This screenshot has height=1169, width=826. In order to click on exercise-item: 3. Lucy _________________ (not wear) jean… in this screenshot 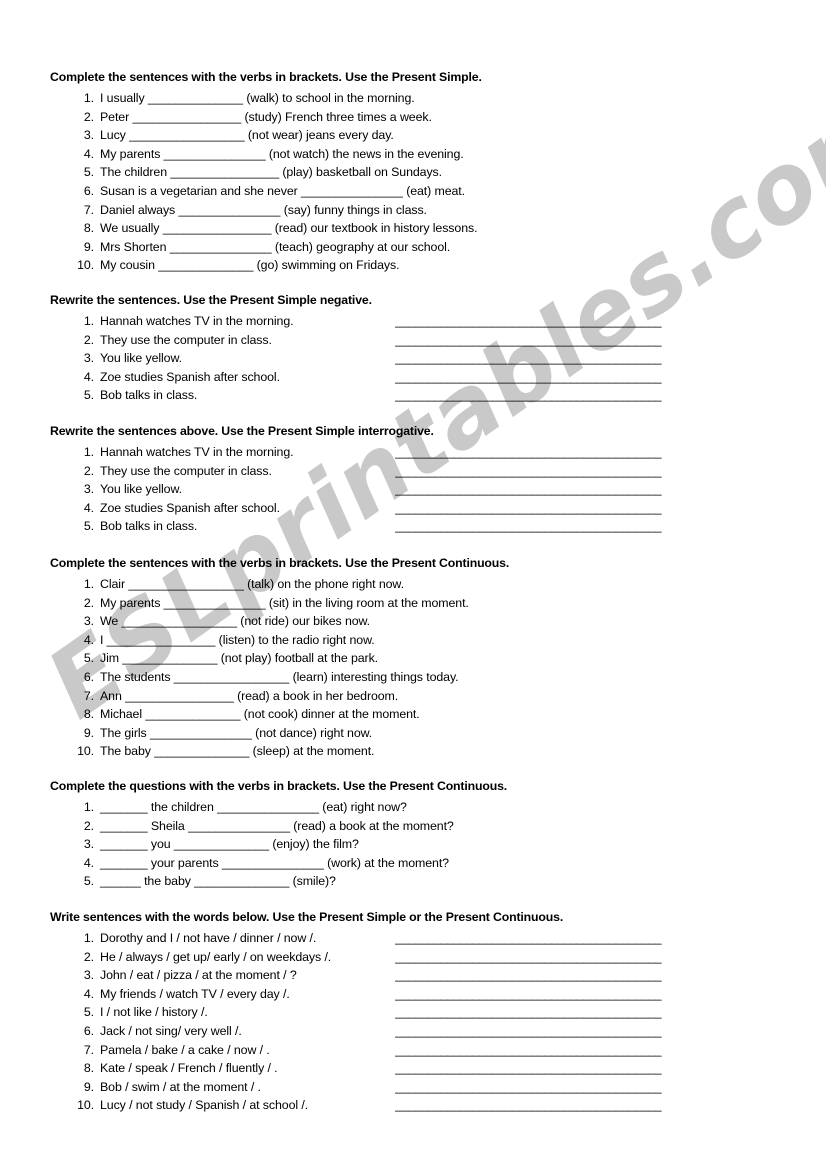, I will do `click(415, 135)`.